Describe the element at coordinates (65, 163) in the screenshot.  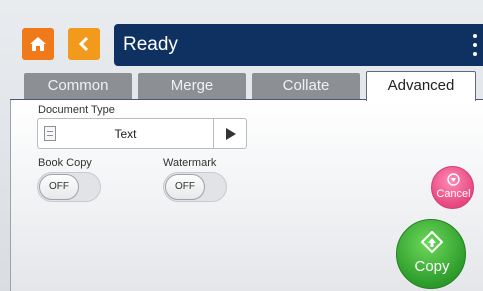
I see `book-copy-label: Book Copy` at that location.